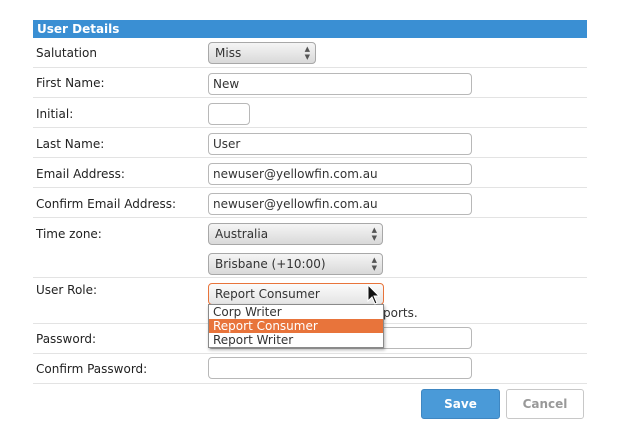 Image resolution: width=620 pixels, height=444 pixels. What do you see at coordinates (228, 53) in the screenshot?
I see `salutation-value: Miss` at bounding box center [228, 53].